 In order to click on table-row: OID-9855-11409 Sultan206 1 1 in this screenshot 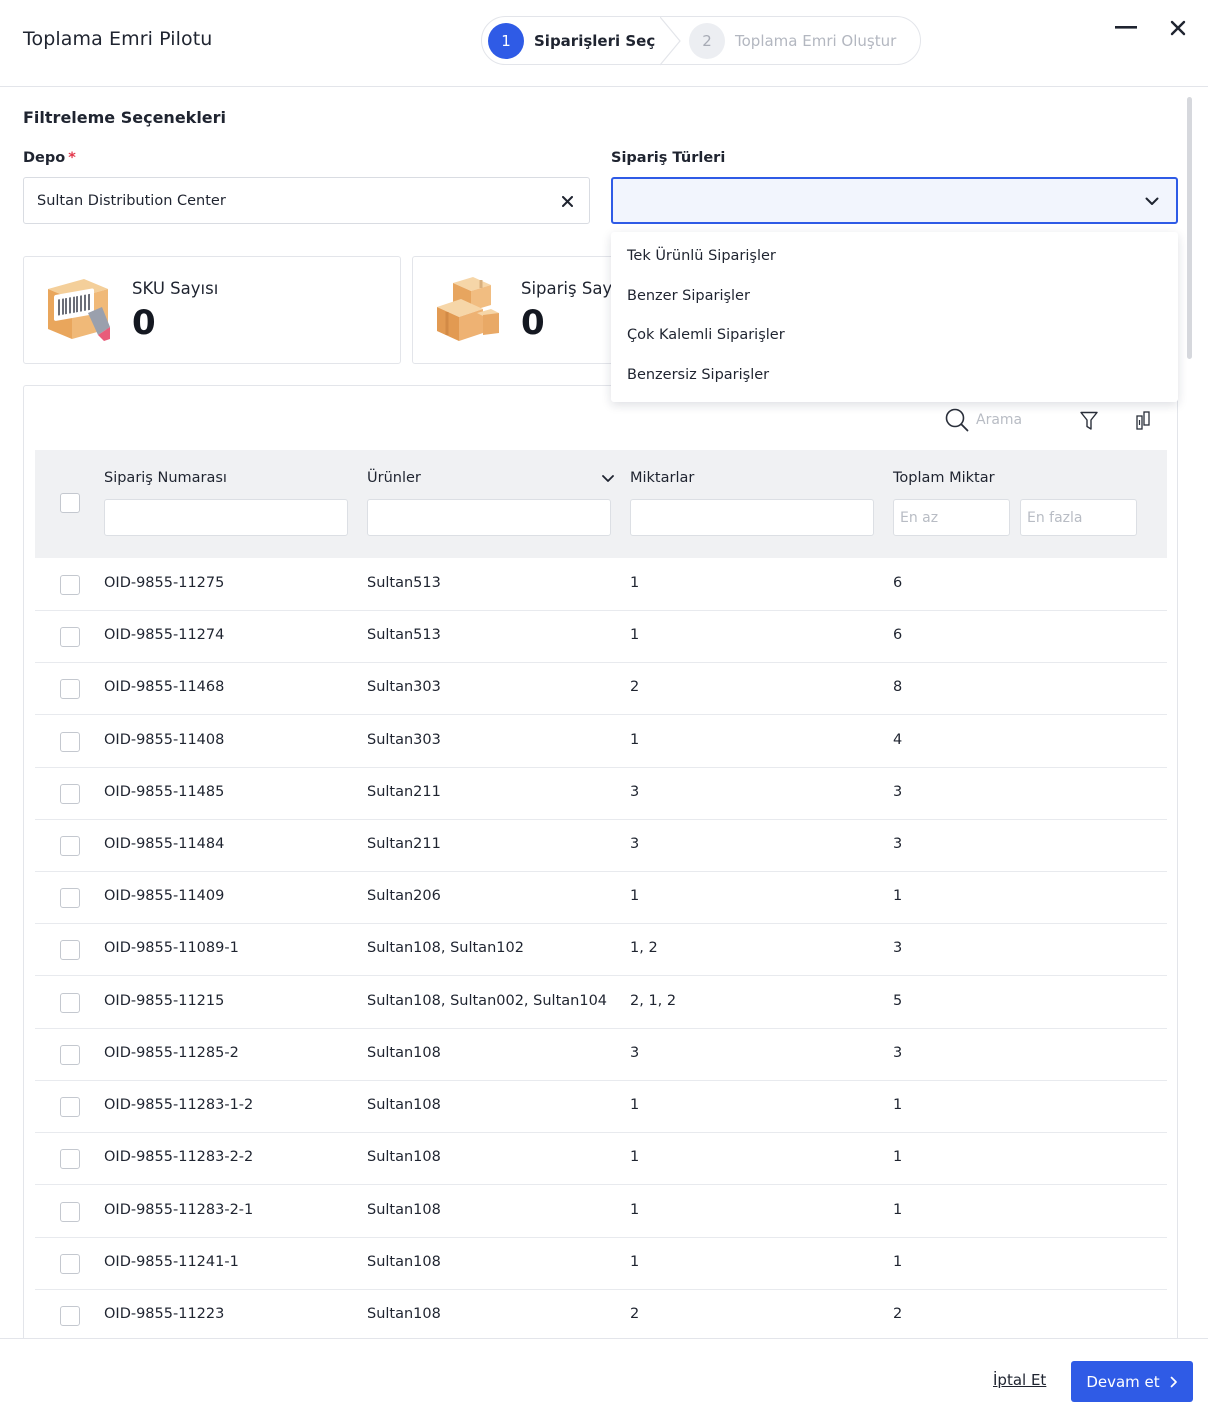, I will do `click(601, 898)`.